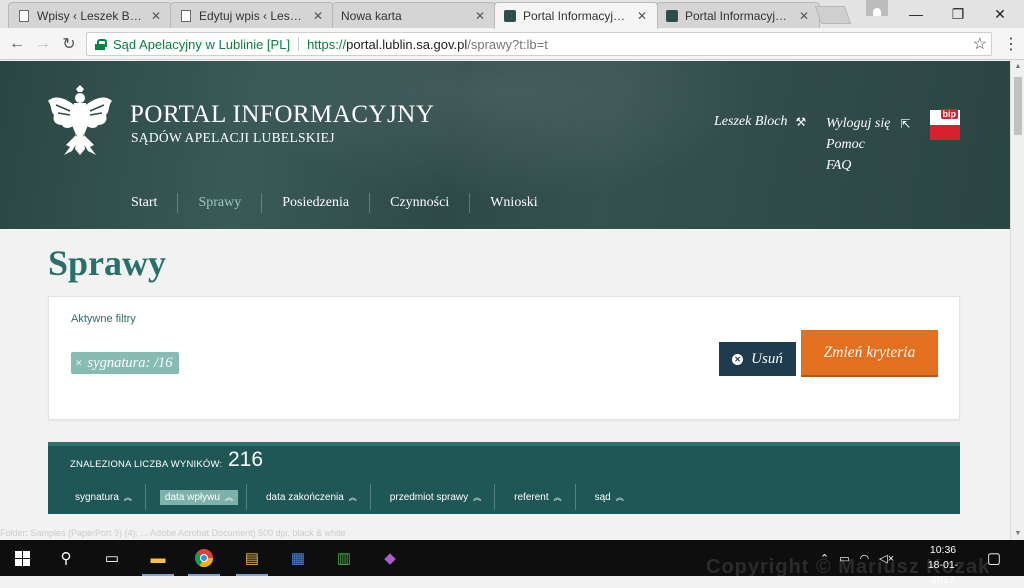 The height and width of the screenshot is (588, 1024). Describe the element at coordinates (949, 114) in the screenshot. I see `bip-text: bip` at that location.